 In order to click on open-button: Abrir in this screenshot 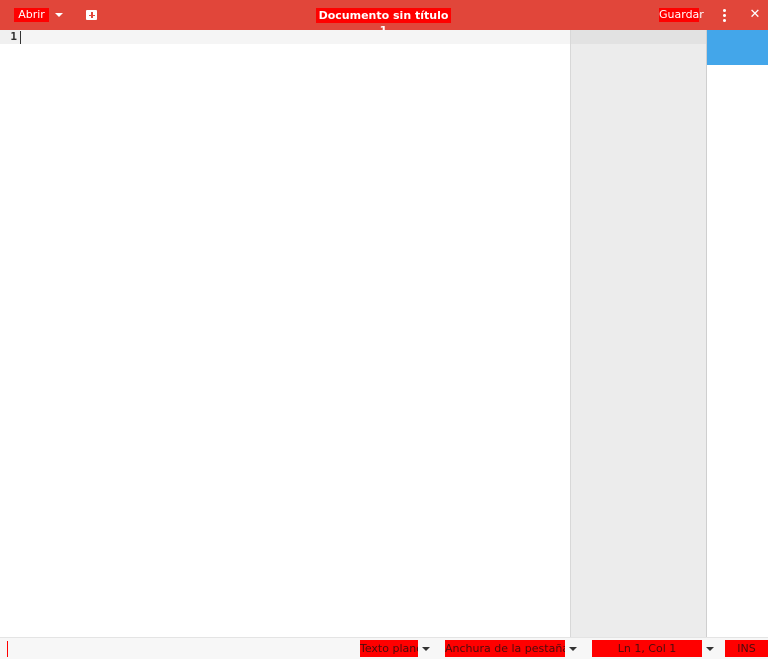, I will do `click(31, 15)`.